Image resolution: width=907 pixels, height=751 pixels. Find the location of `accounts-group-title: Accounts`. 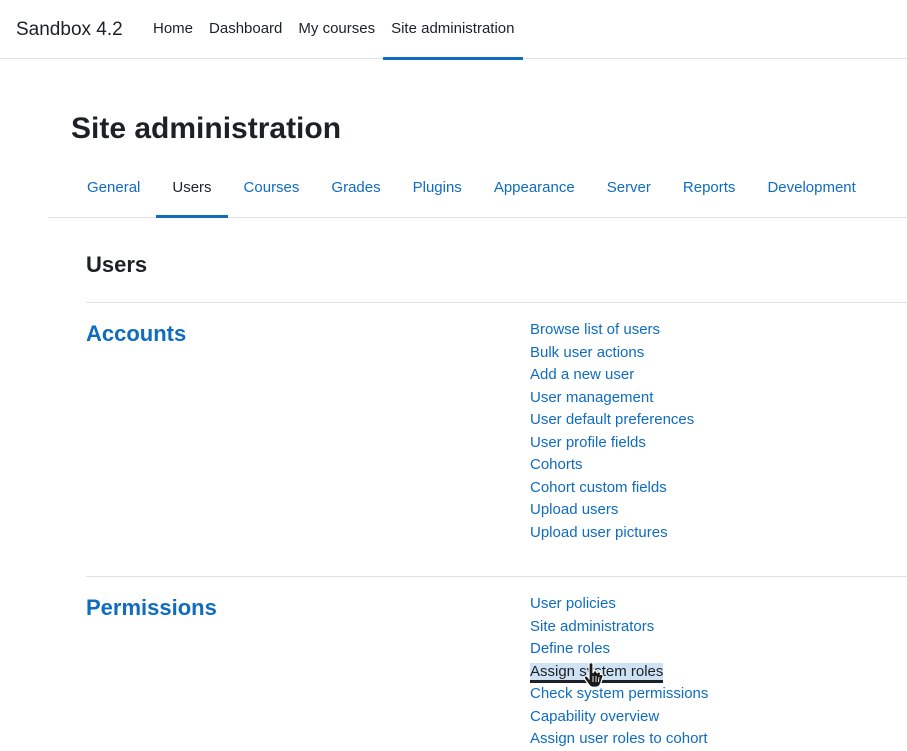

accounts-group-title: Accounts is located at coordinates (136, 334).